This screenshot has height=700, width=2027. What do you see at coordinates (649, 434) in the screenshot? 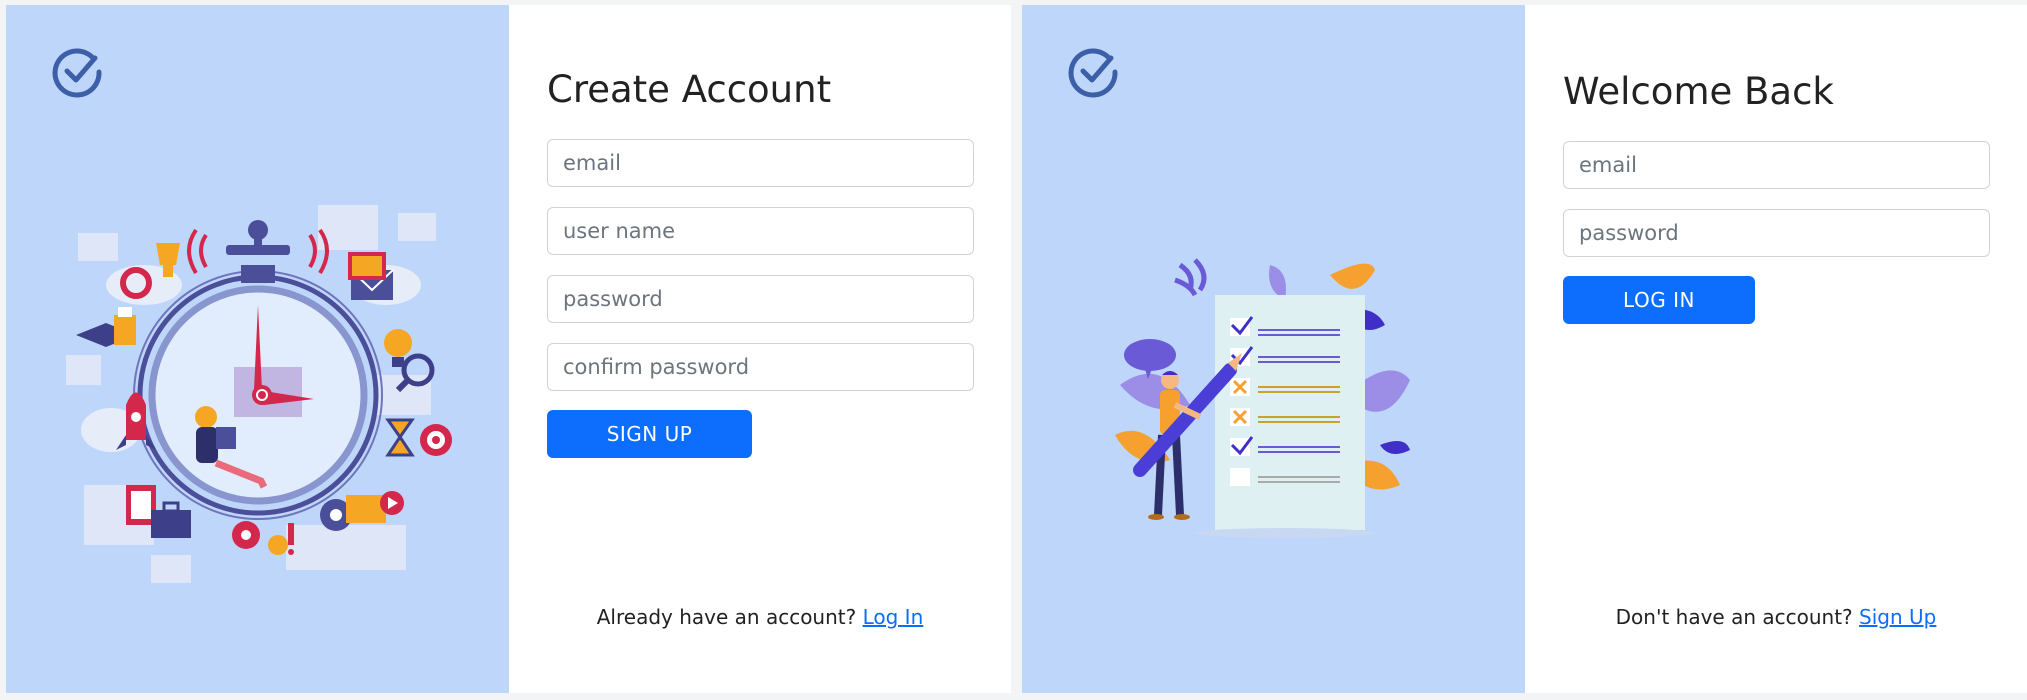
I see `signup-button: SIGN UP` at bounding box center [649, 434].